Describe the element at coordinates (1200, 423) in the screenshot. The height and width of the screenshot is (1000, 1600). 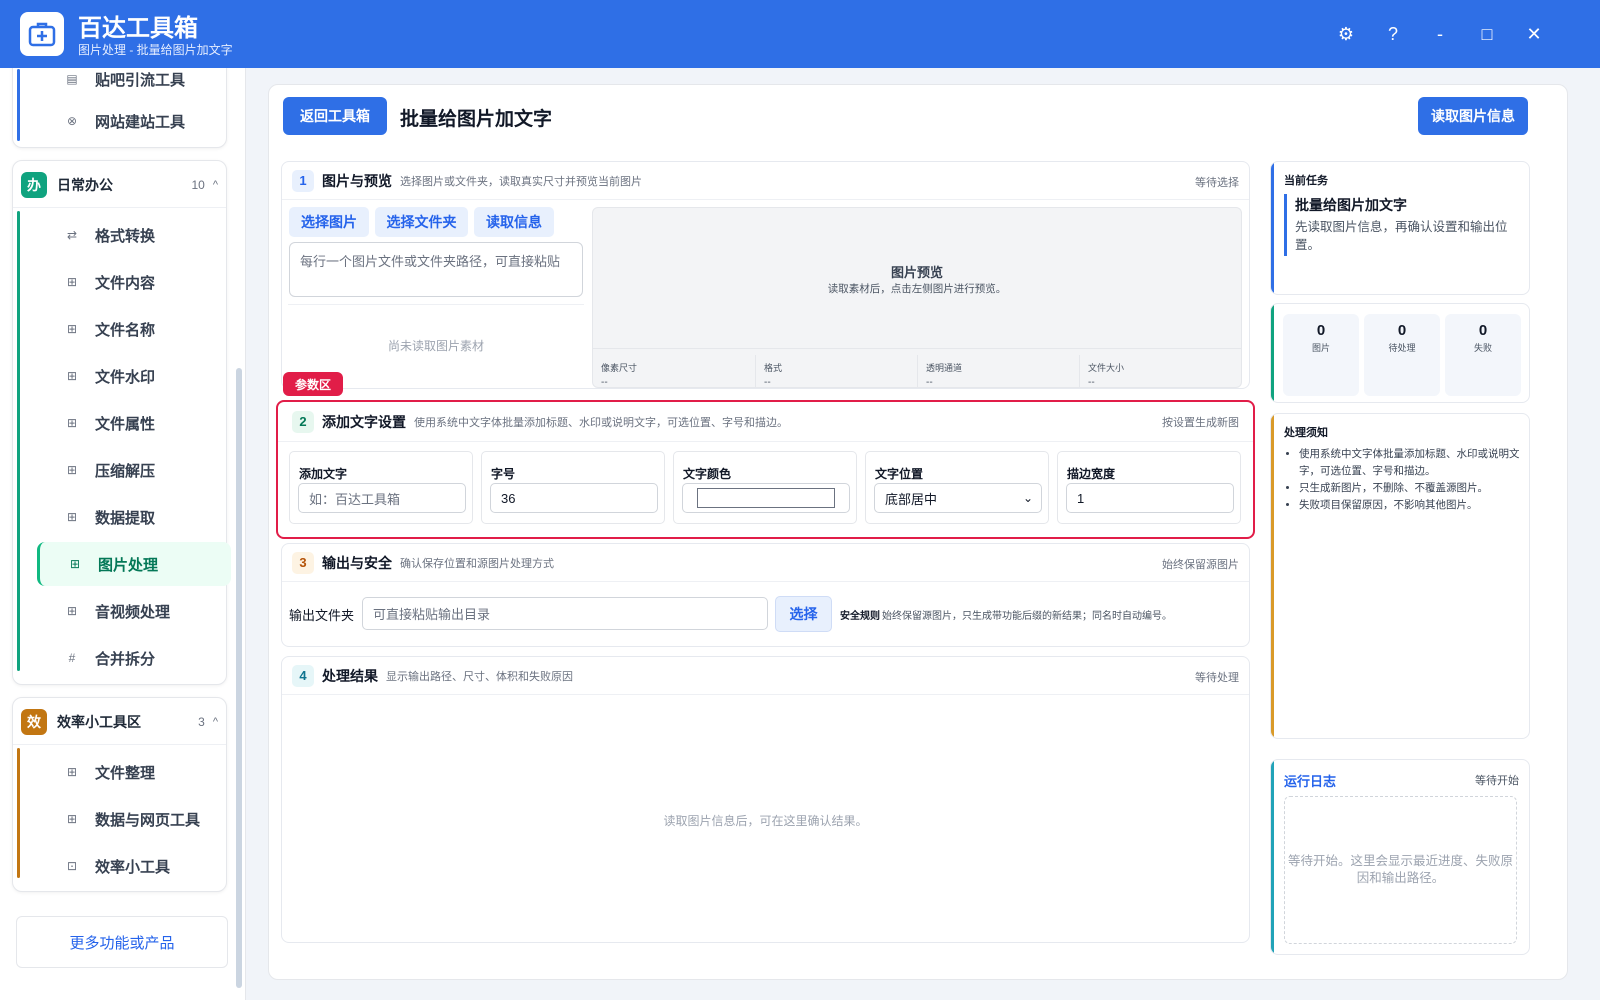
I see `panel-status: 按设置生成新图` at that location.